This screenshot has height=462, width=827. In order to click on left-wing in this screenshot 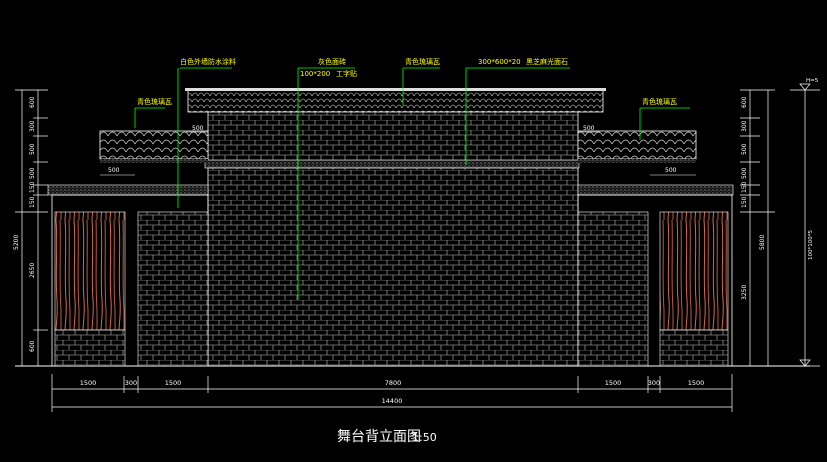, I will do `click(130, 280)`.